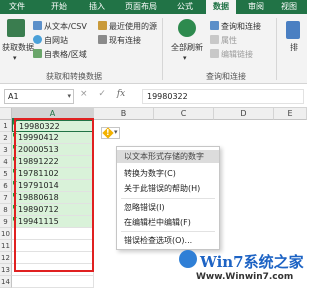 This screenshot has height=300, width=320. I want to click on formula-input: 19980322, so click(223, 96).